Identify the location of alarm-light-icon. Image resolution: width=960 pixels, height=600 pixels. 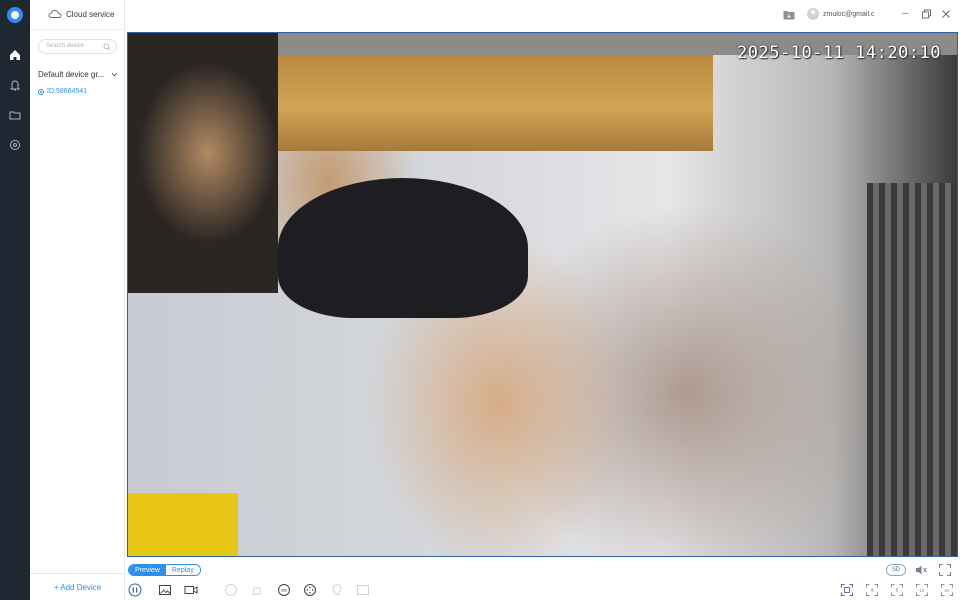
(257, 590).